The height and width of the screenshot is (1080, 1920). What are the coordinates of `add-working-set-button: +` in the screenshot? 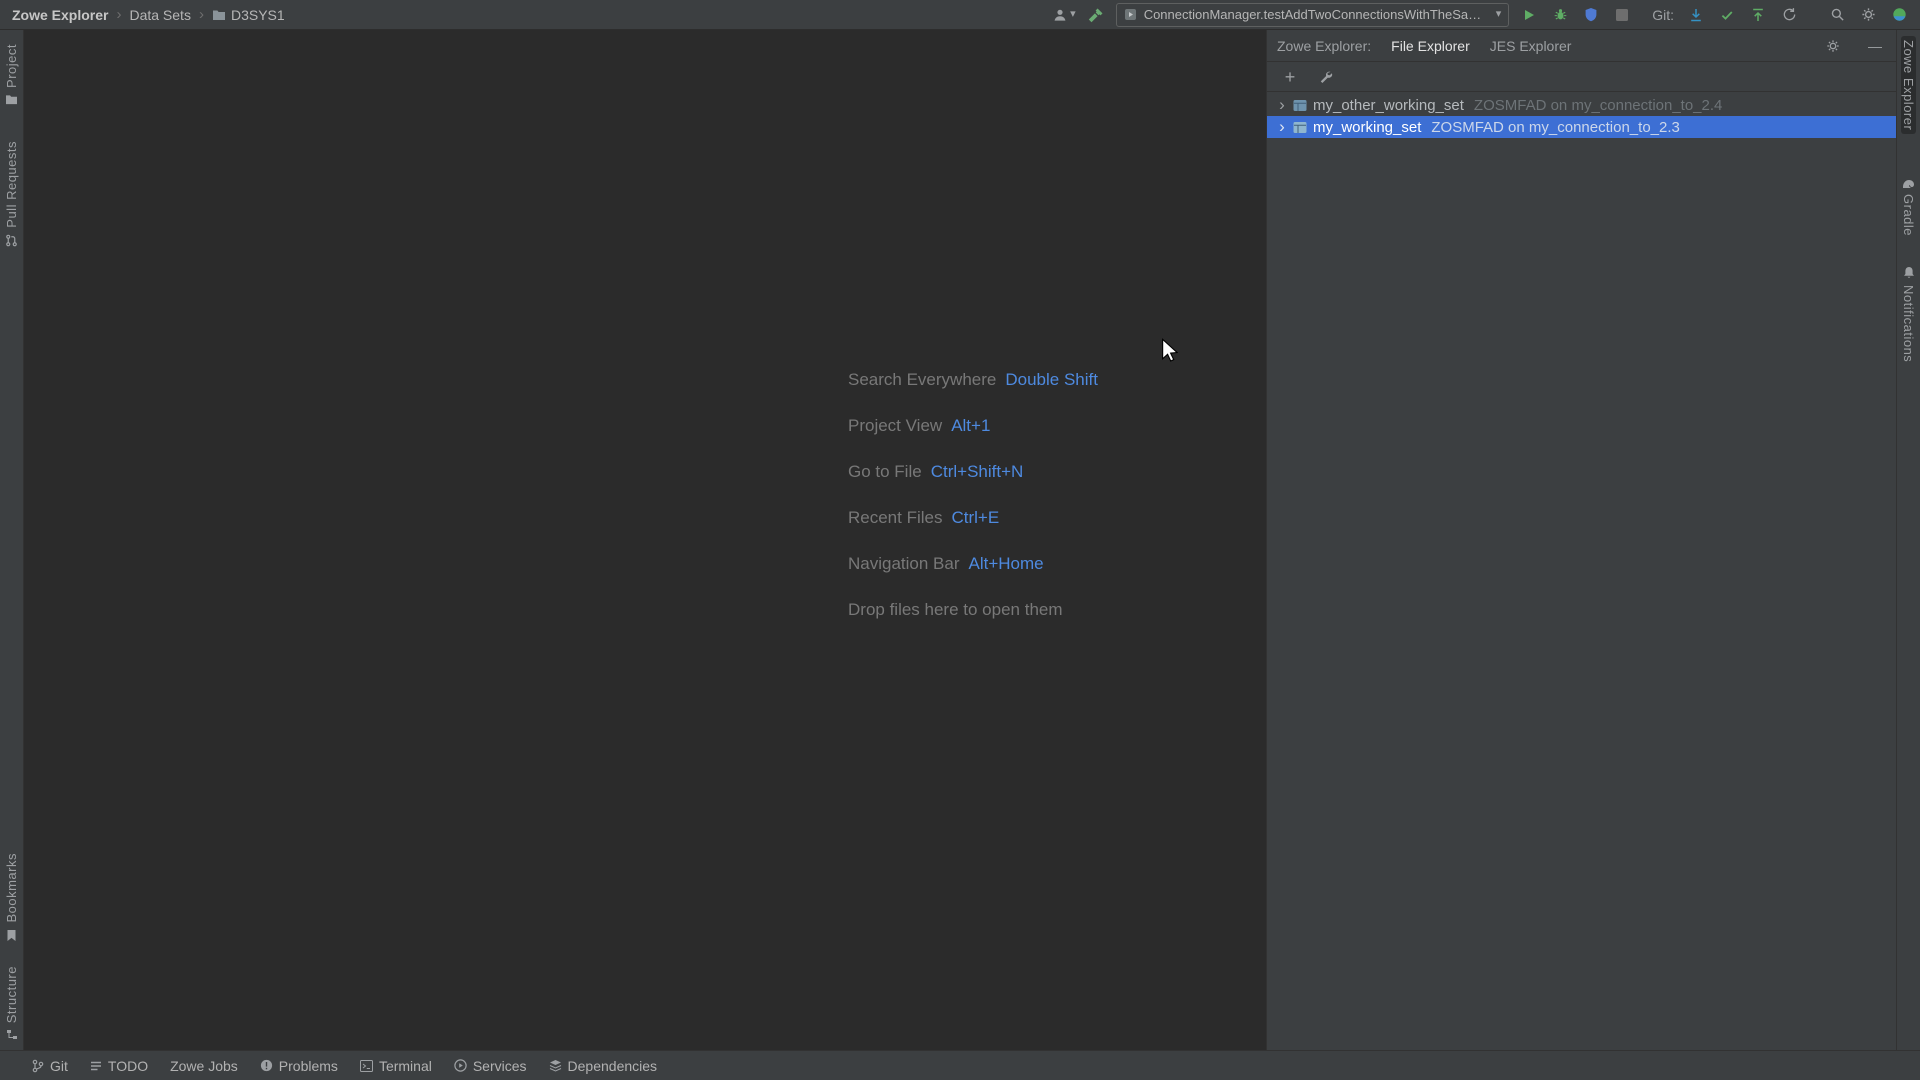 It's located at (1290, 77).